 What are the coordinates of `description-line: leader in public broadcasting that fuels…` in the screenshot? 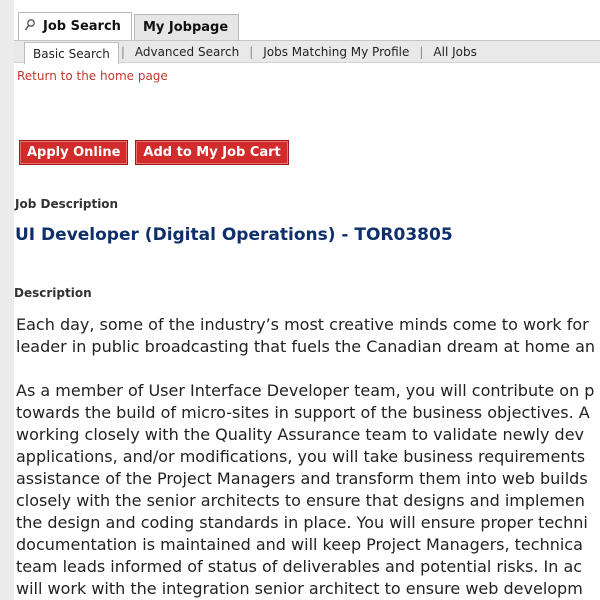 It's located at (306, 346).